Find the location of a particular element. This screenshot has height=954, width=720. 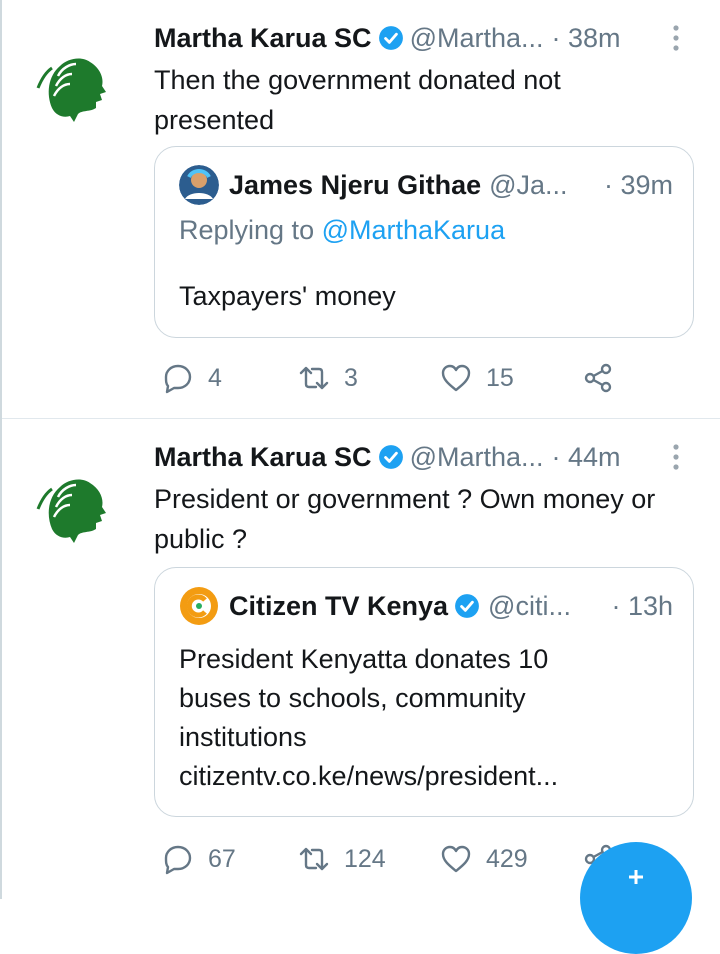

quoted-tweet-header: James Njeru Githae @Ja... · 39m is located at coordinates (426, 185).